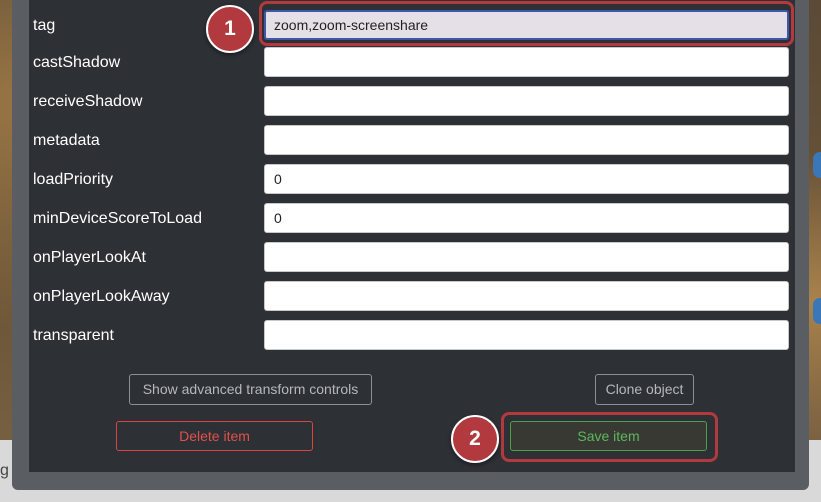  I want to click on field-row-receiveshadow: receiveShadow, so click(412, 102).